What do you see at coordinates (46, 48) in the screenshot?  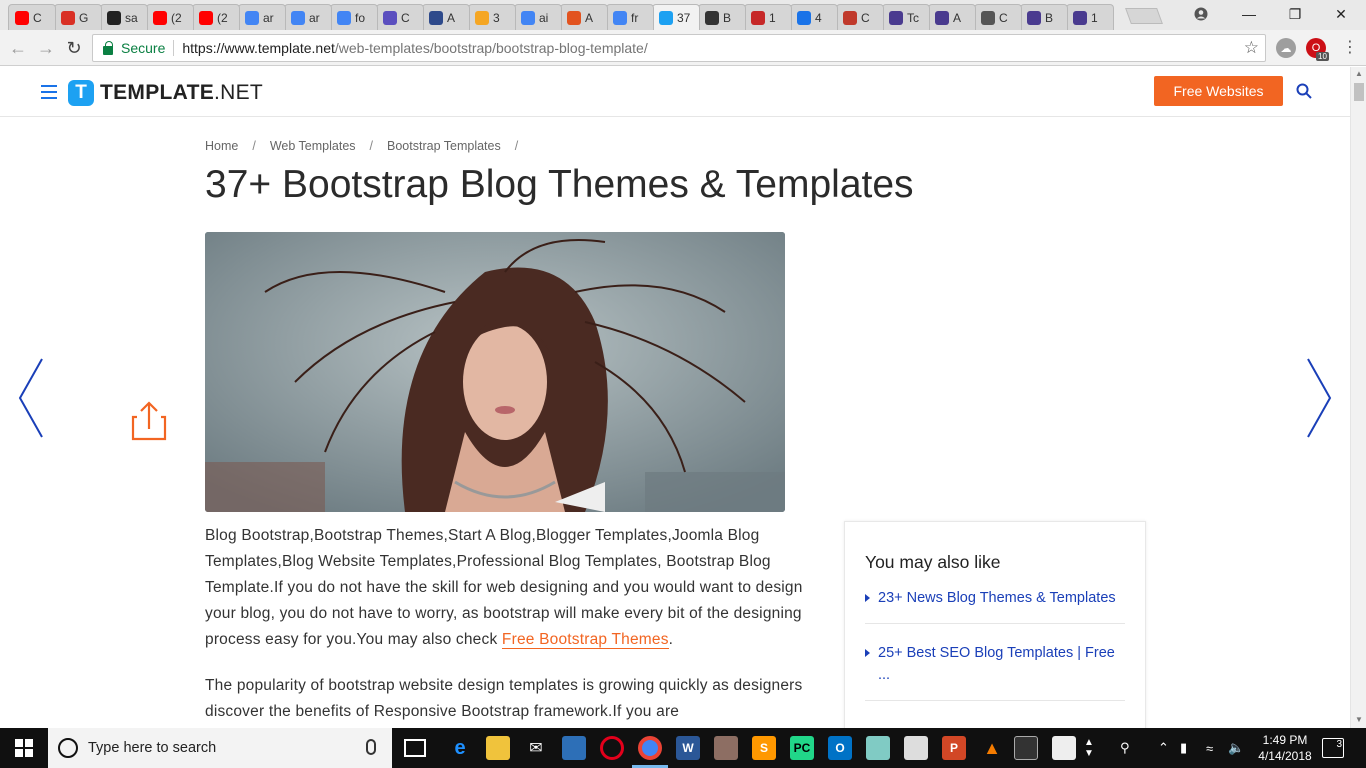 I see `forward-button: →` at bounding box center [46, 48].